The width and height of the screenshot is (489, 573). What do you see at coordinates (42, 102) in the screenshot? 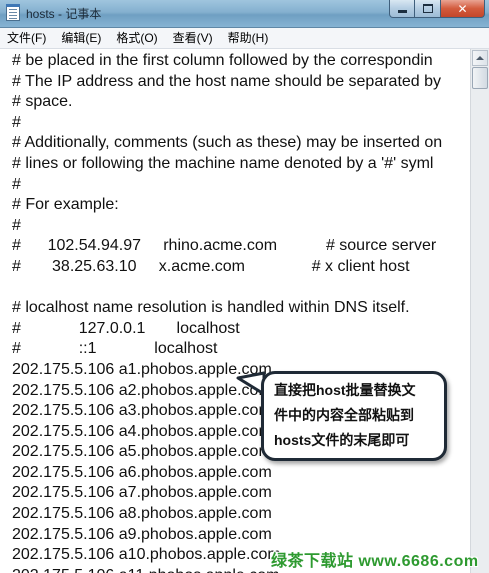
I see `text-line: # space.` at bounding box center [42, 102].